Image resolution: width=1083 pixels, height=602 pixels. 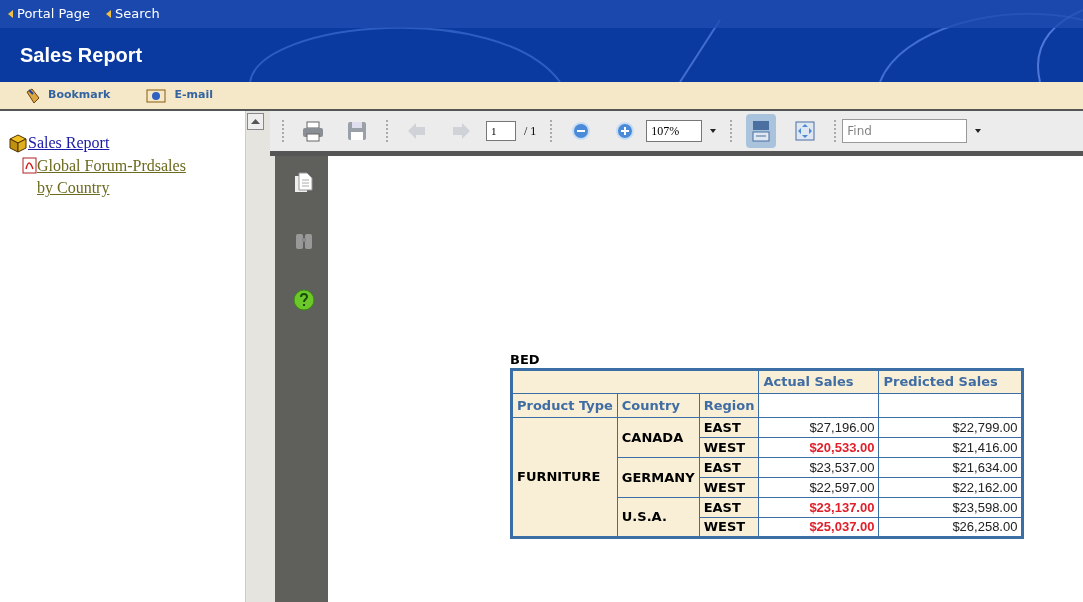 I want to click on column-header: Actual Sales, so click(x=818, y=381).